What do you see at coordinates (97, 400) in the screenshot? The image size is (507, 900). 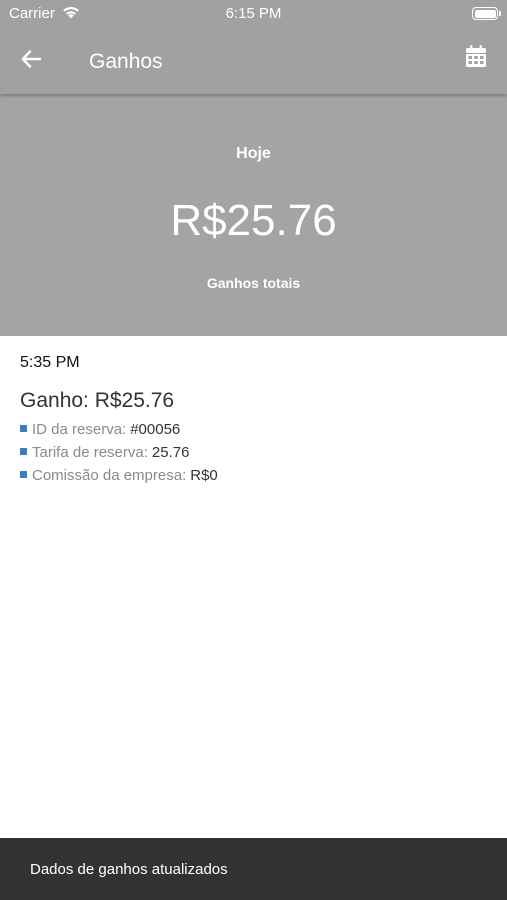 I see `entry-title: Ganho: R$25.76` at bounding box center [97, 400].